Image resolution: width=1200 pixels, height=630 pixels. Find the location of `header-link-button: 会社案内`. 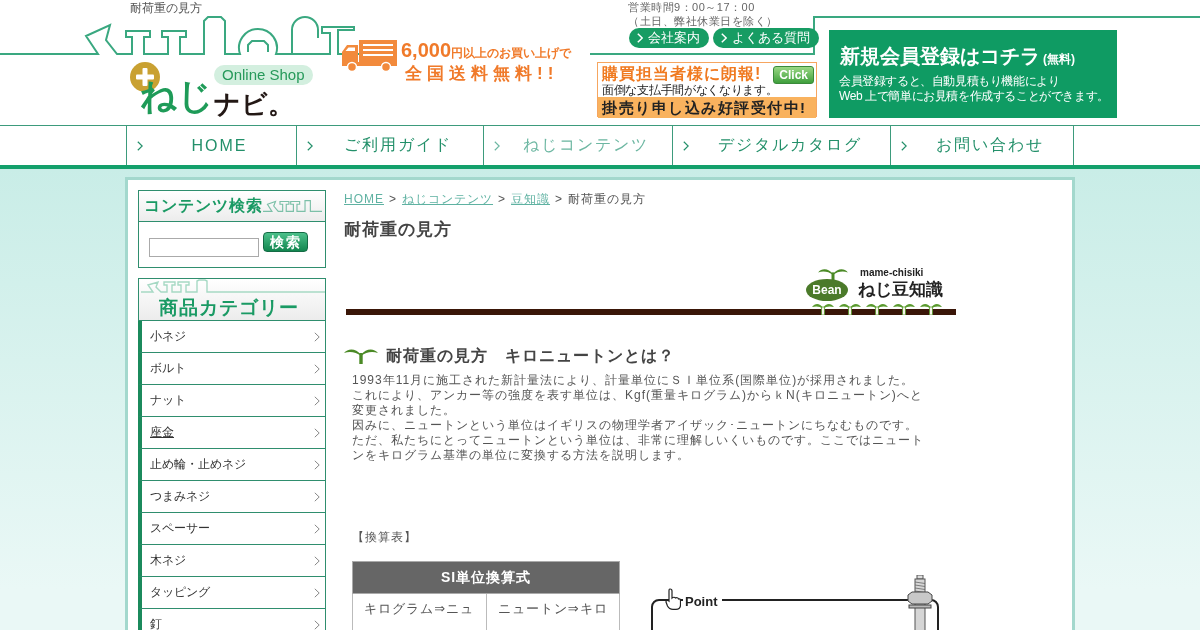

header-link-button: 会社案内 is located at coordinates (669, 38).